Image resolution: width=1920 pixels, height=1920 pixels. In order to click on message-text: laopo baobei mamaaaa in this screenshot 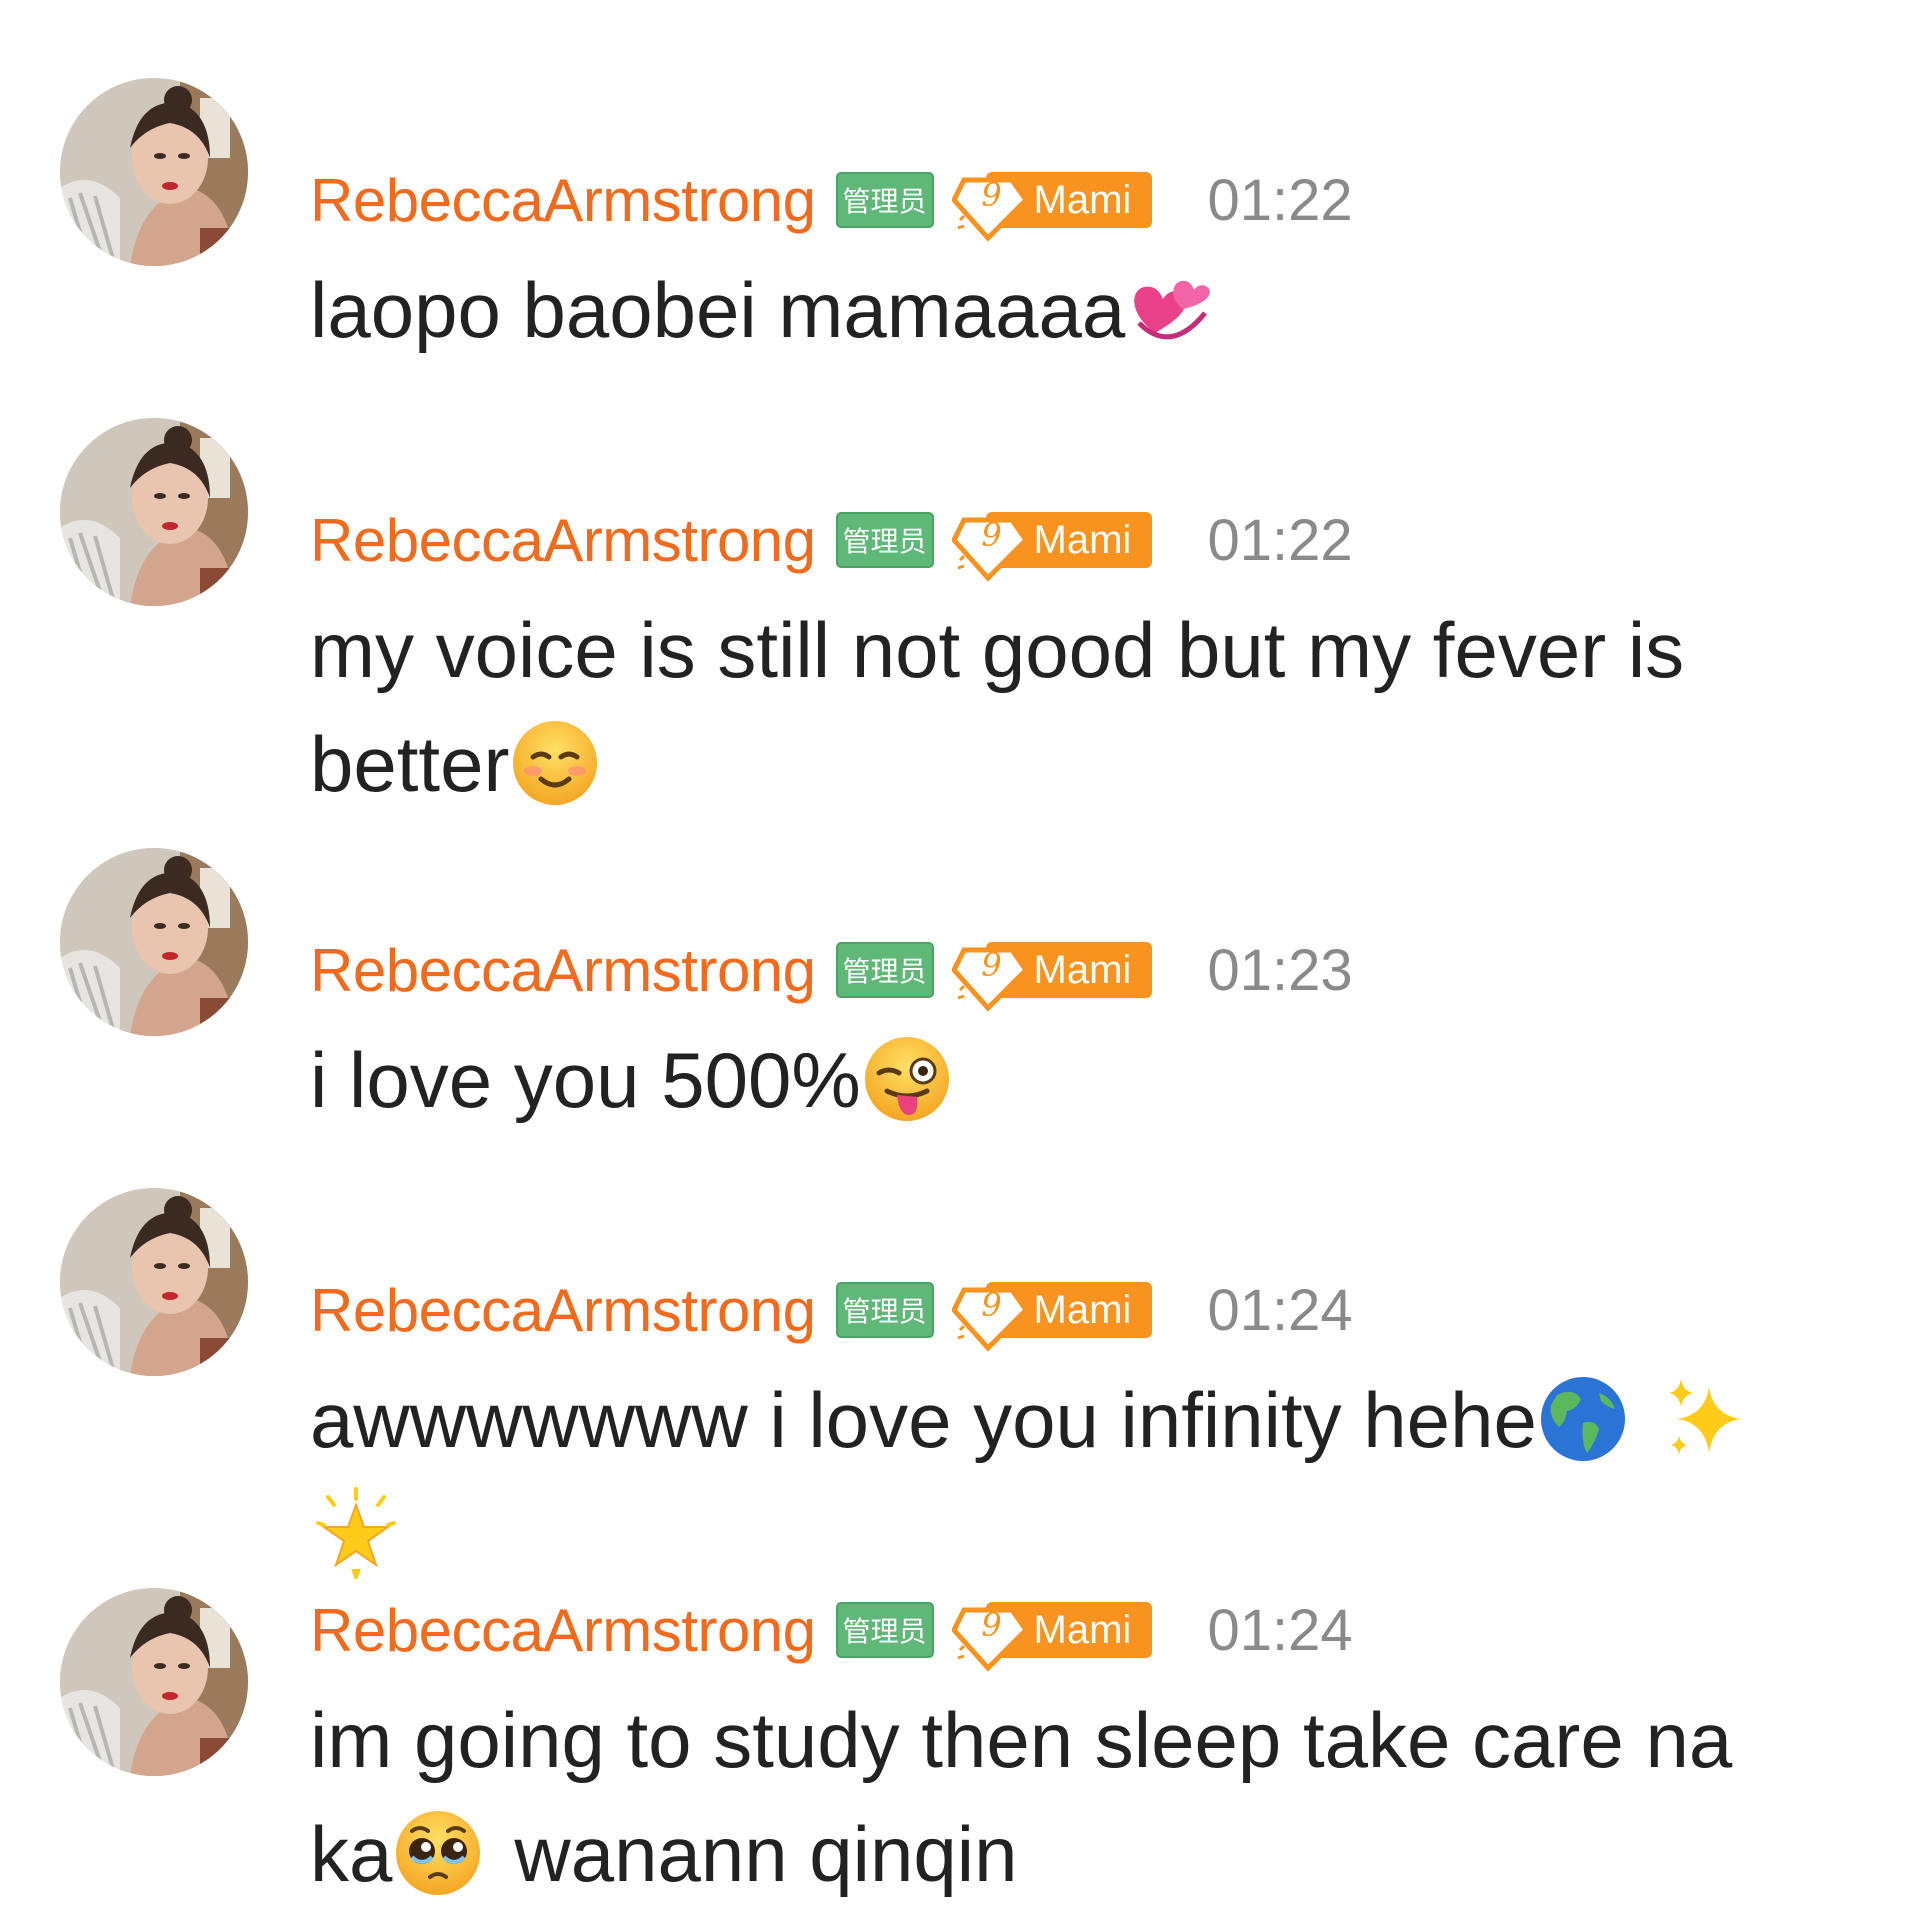, I will do `click(1090, 310)`.